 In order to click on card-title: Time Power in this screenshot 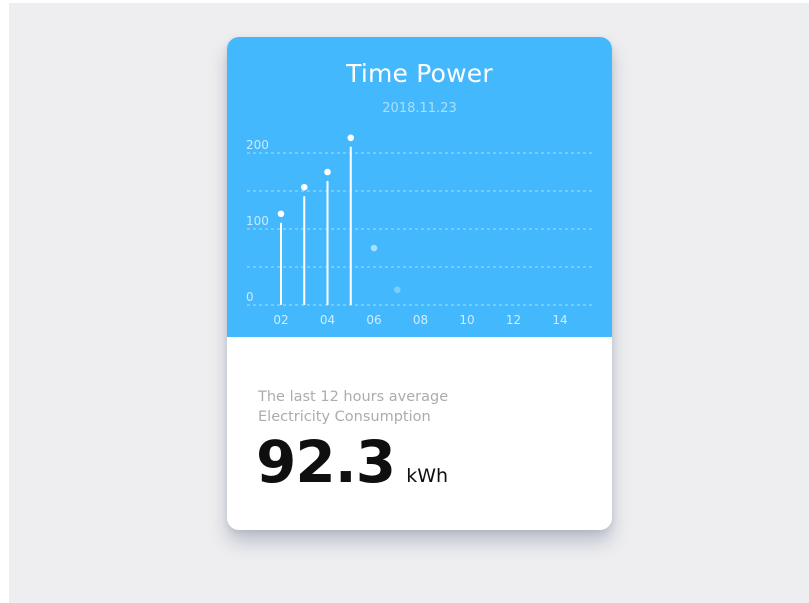, I will do `click(419, 73)`.